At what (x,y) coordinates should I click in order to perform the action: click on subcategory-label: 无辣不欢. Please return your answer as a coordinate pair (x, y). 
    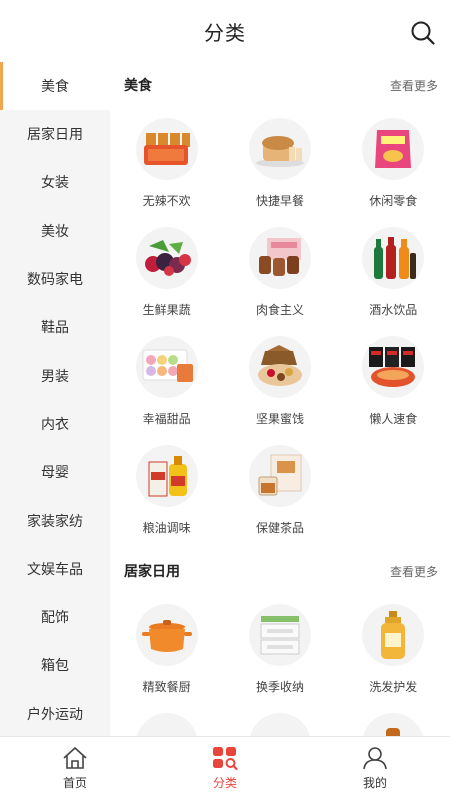
    Looking at the image, I should click on (166, 201).